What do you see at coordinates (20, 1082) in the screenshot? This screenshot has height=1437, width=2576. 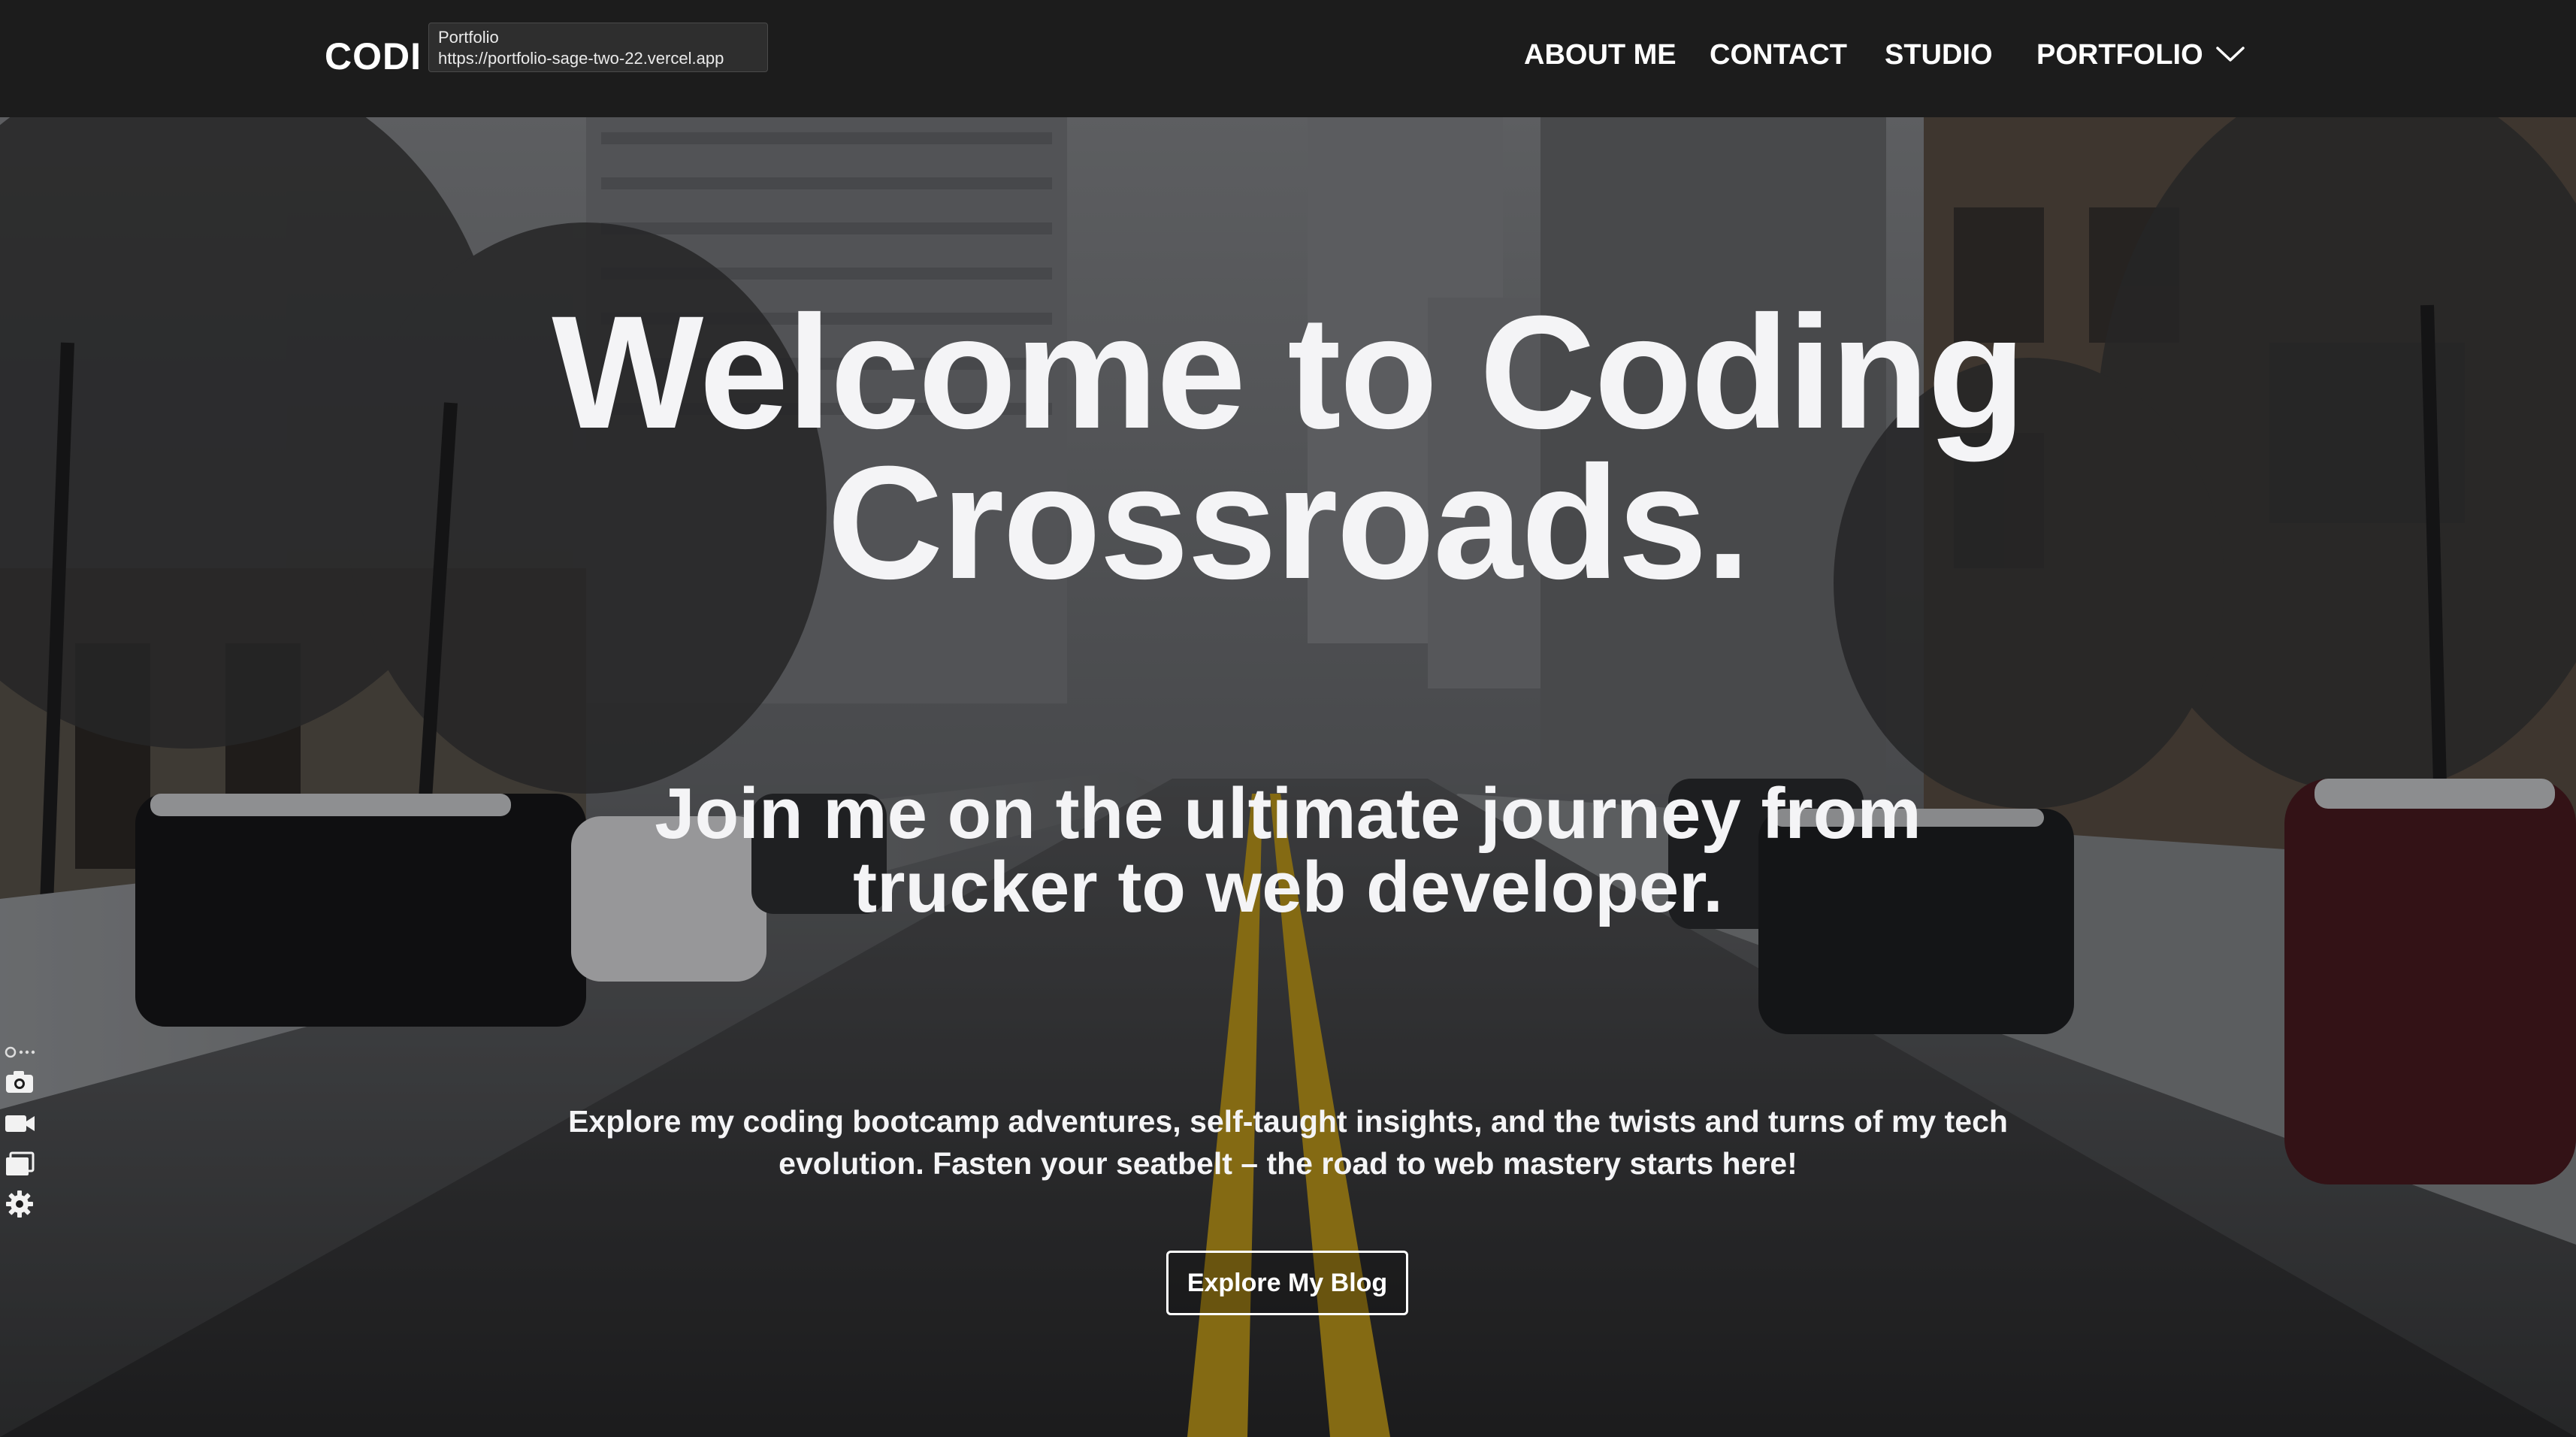 I see `camera-icon` at bounding box center [20, 1082].